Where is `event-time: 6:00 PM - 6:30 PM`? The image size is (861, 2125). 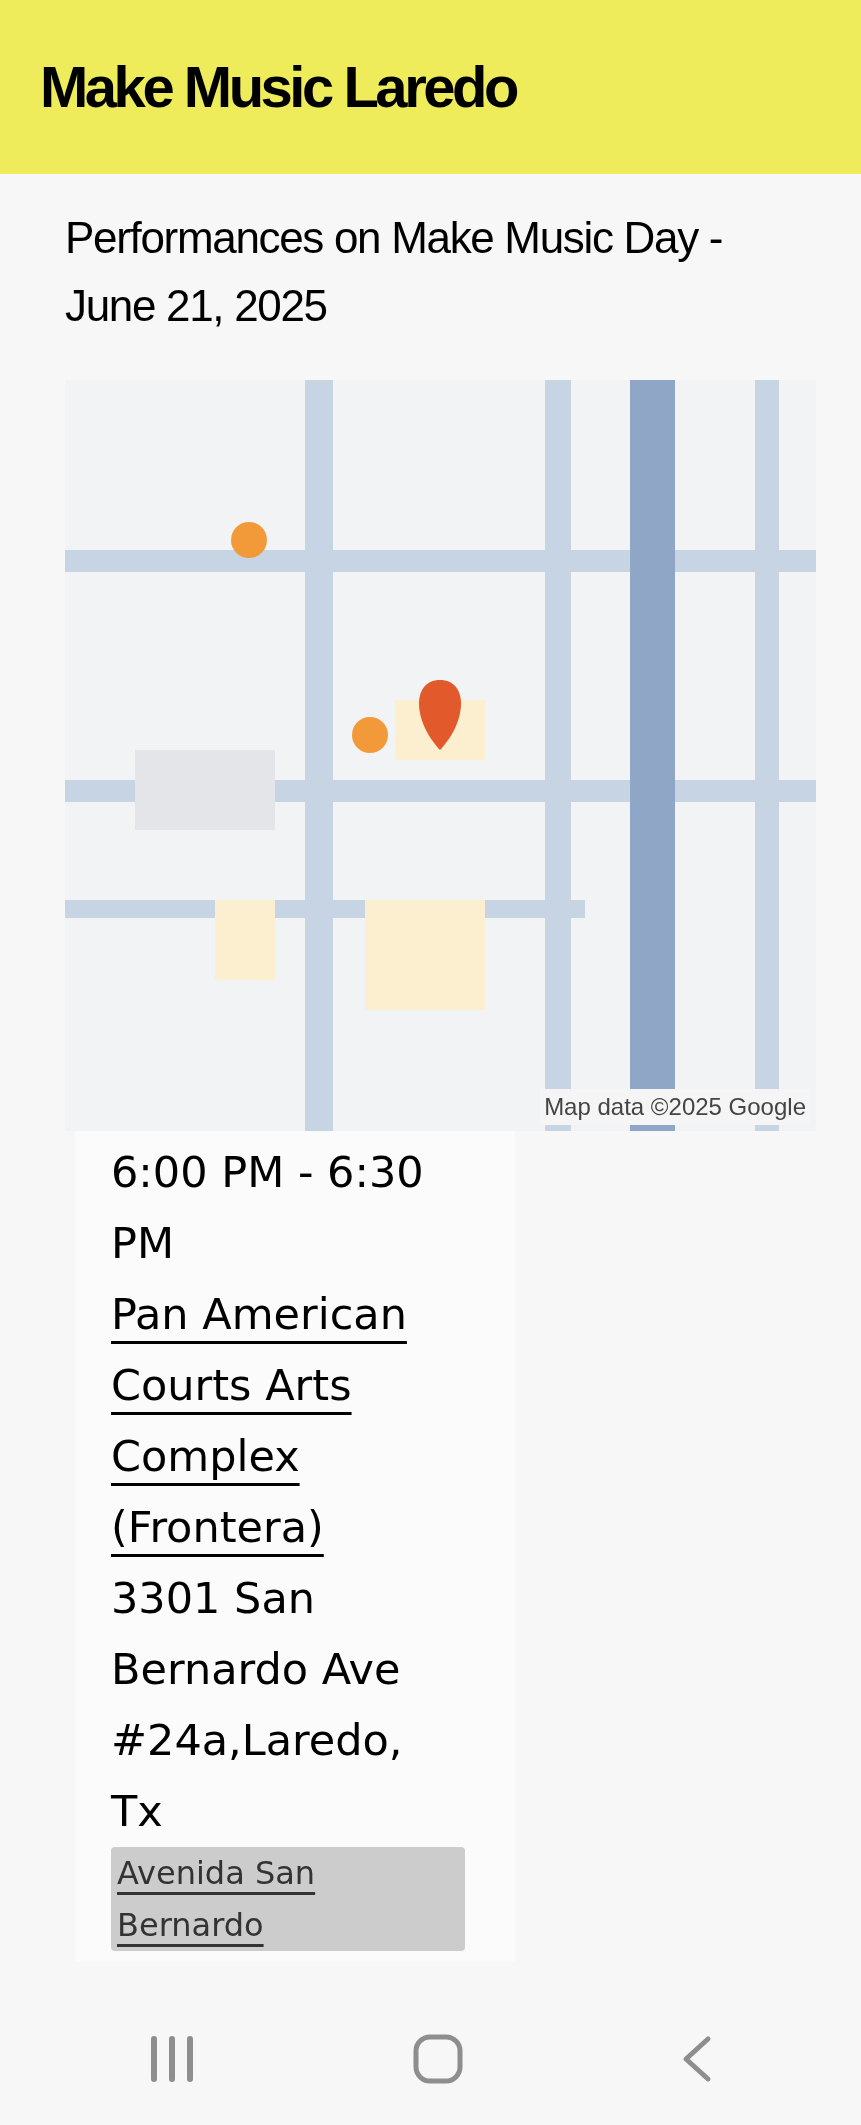 event-time: 6:00 PM - 6:30 PM is located at coordinates (268, 1208).